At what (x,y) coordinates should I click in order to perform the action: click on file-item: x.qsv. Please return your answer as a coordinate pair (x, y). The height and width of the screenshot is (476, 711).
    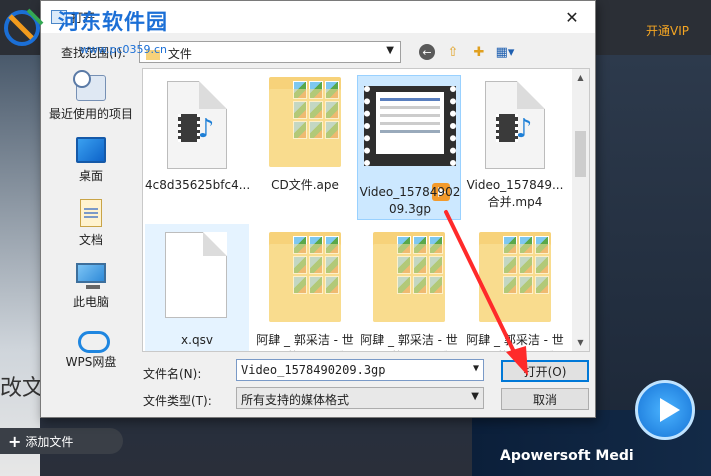
    Looking at the image, I should click on (197, 287).